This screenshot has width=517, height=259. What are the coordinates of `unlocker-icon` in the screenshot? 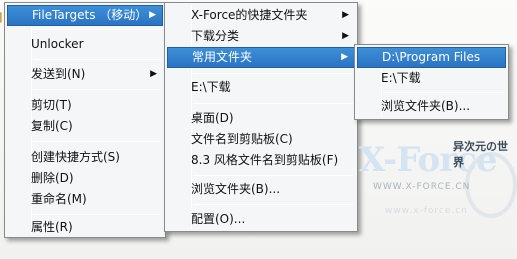 It's located at (0, 44).